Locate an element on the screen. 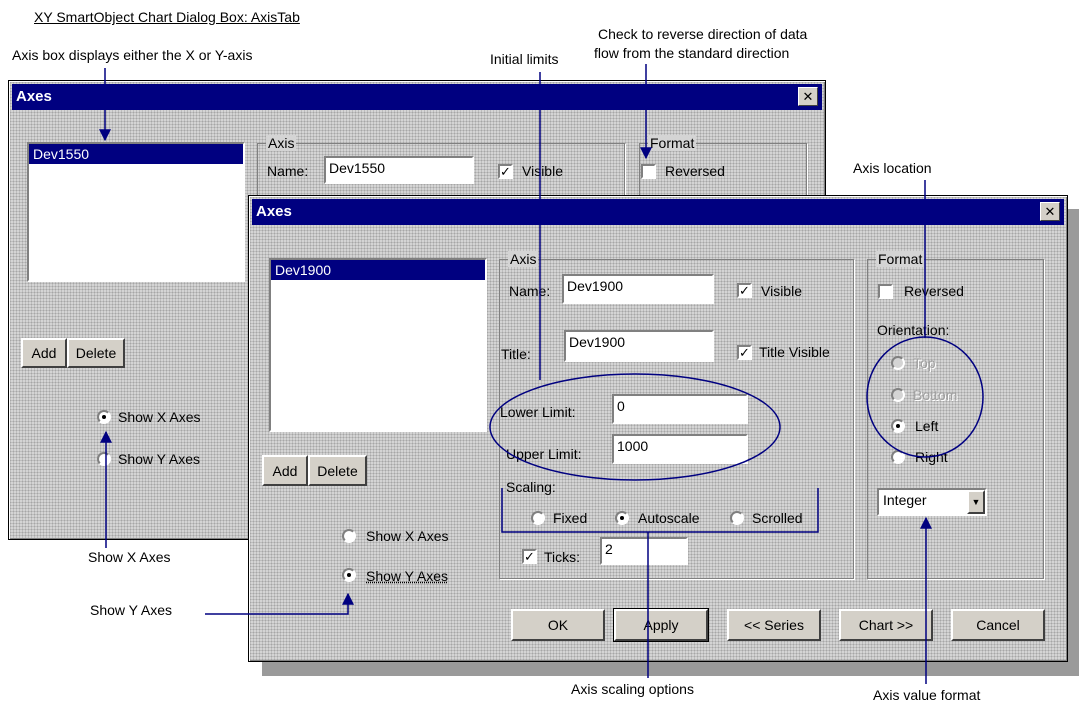 Image resolution: width=1079 pixels, height=705 pixels. front-scaling-autoscale-label: Autoscale is located at coordinates (669, 518).